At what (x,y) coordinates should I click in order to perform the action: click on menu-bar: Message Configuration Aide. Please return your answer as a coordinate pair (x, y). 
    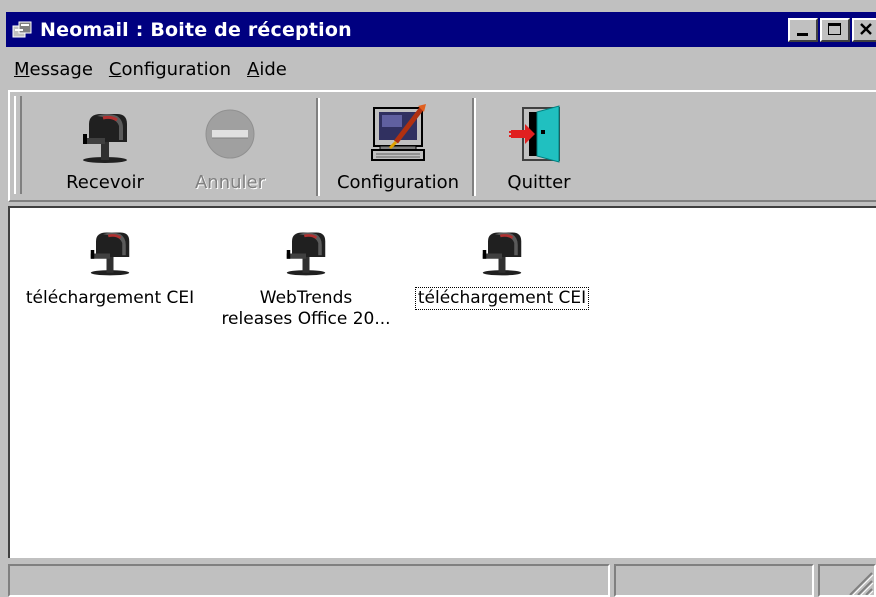
    Looking at the image, I should click on (150, 69).